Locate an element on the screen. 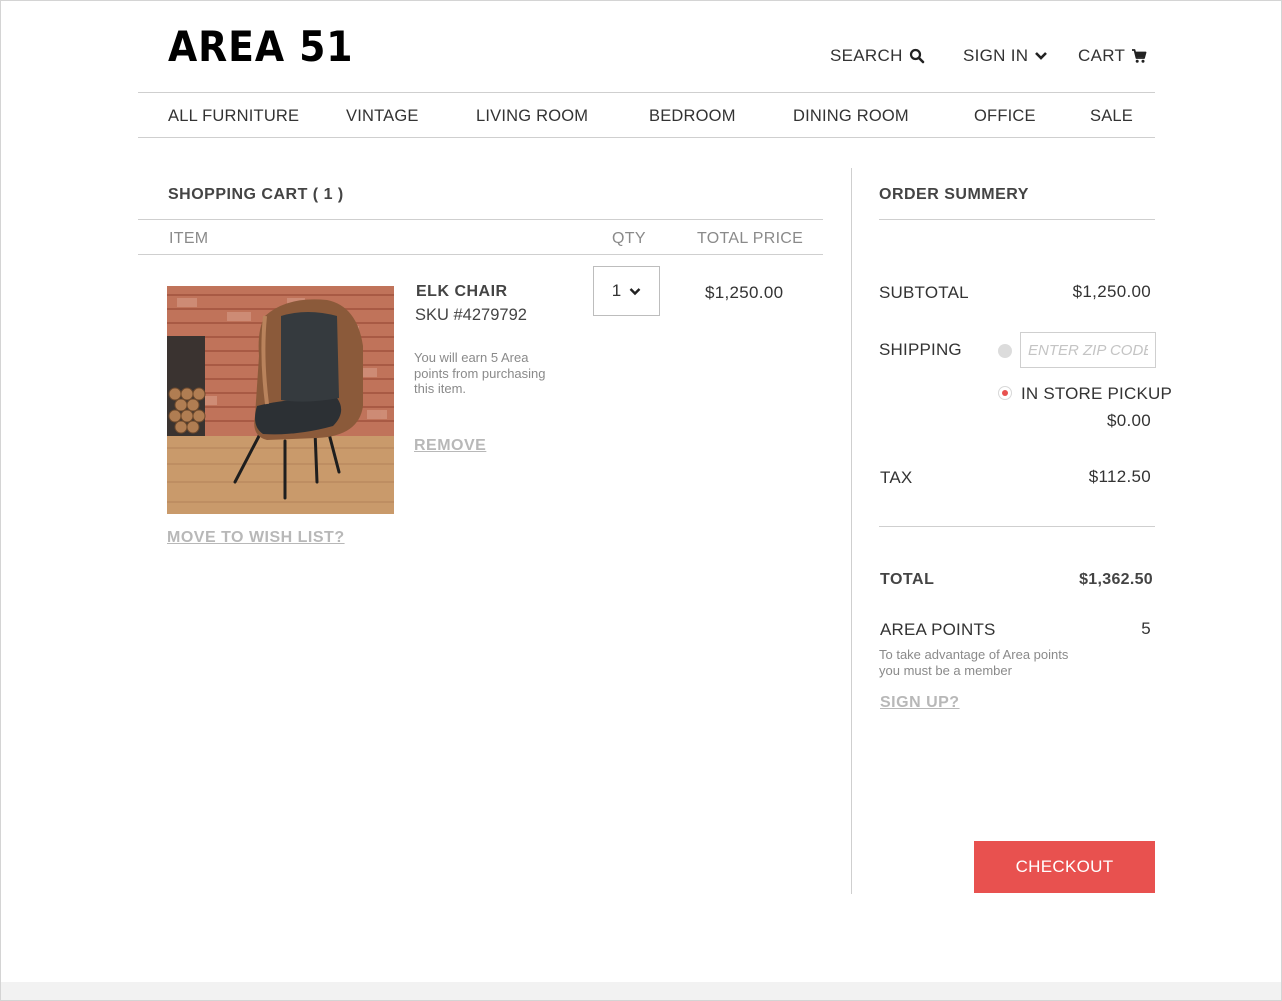  column-header-item: ITEM is located at coordinates (189, 238).